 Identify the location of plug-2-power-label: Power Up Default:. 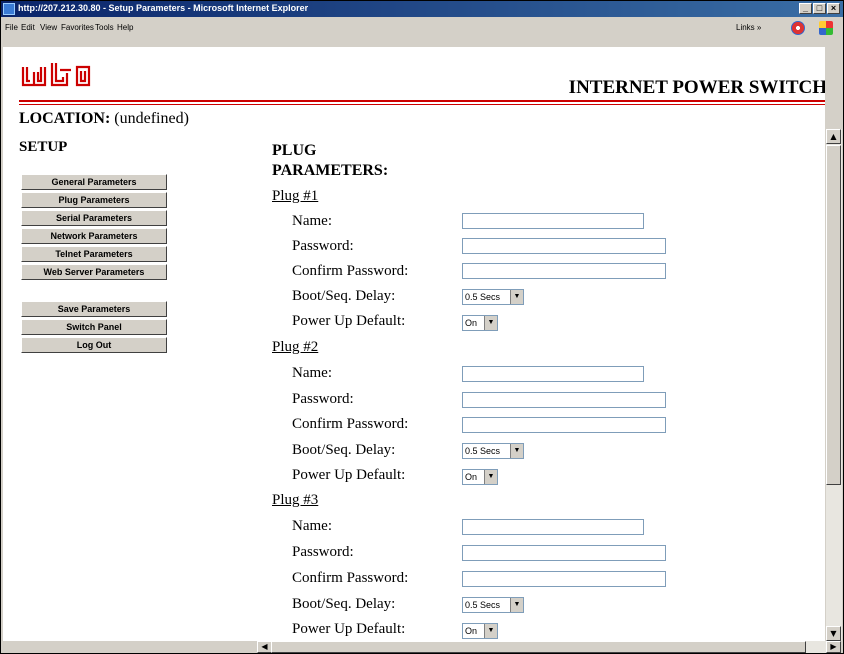
(349, 475).